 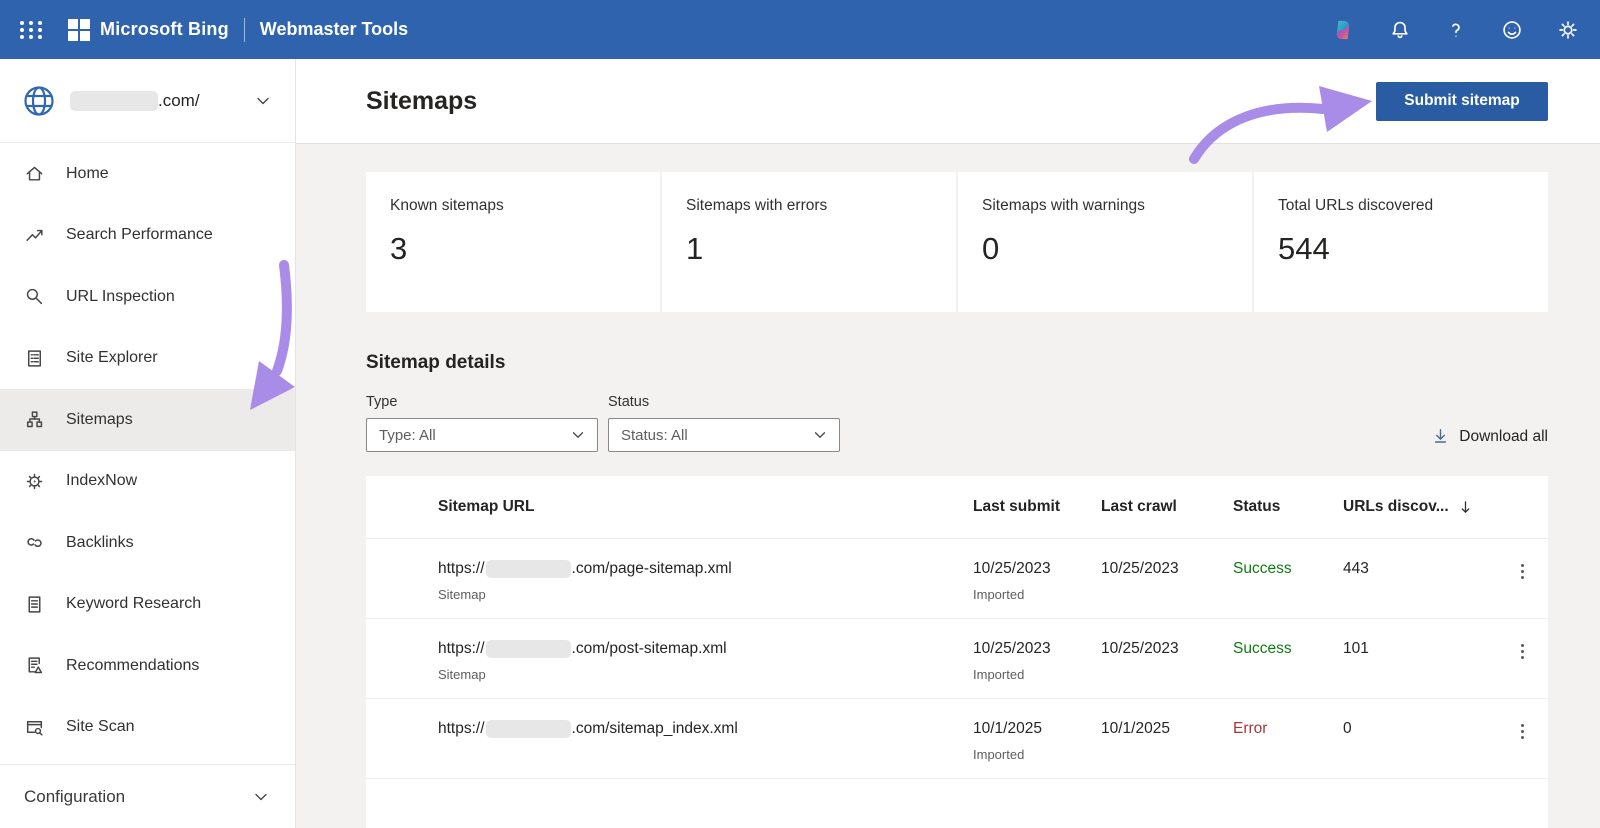 What do you see at coordinates (34, 604) in the screenshot?
I see `keyword-icon` at bounding box center [34, 604].